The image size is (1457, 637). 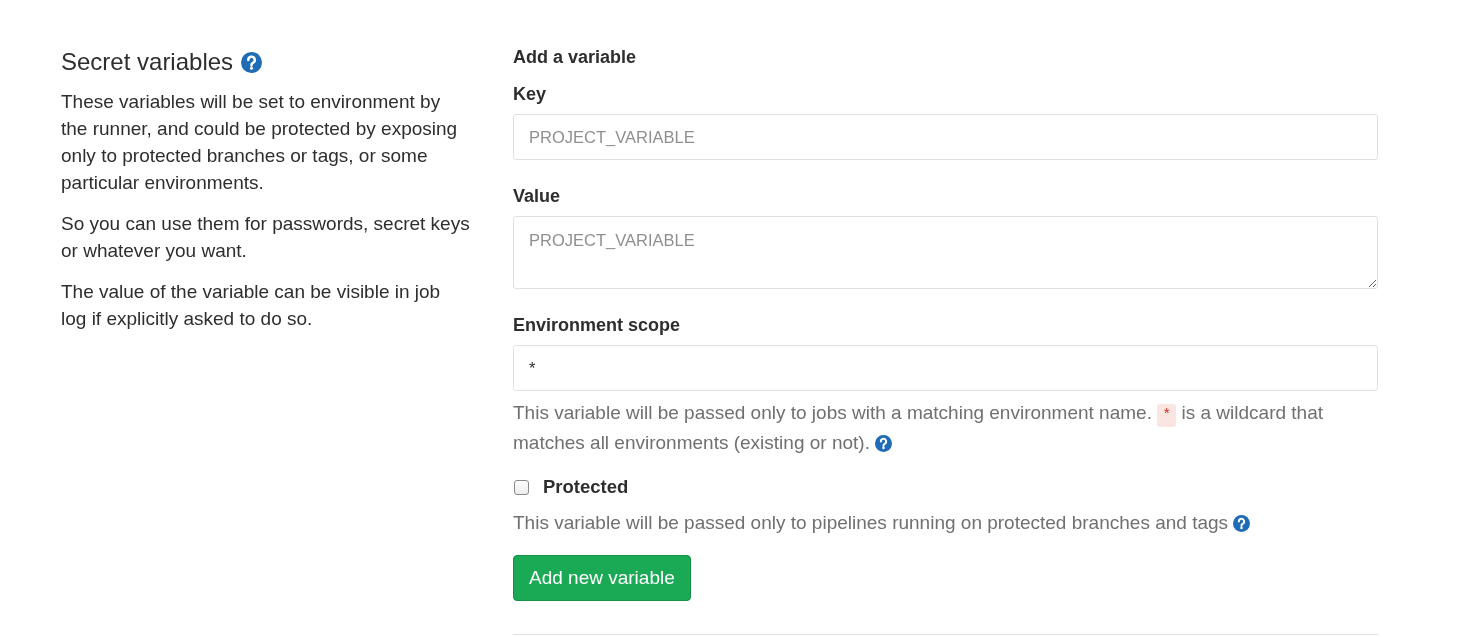 What do you see at coordinates (882, 522) in the screenshot?
I see `help-text: This variable will be passed only to pipelines running on protected branches and tags` at bounding box center [882, 522].